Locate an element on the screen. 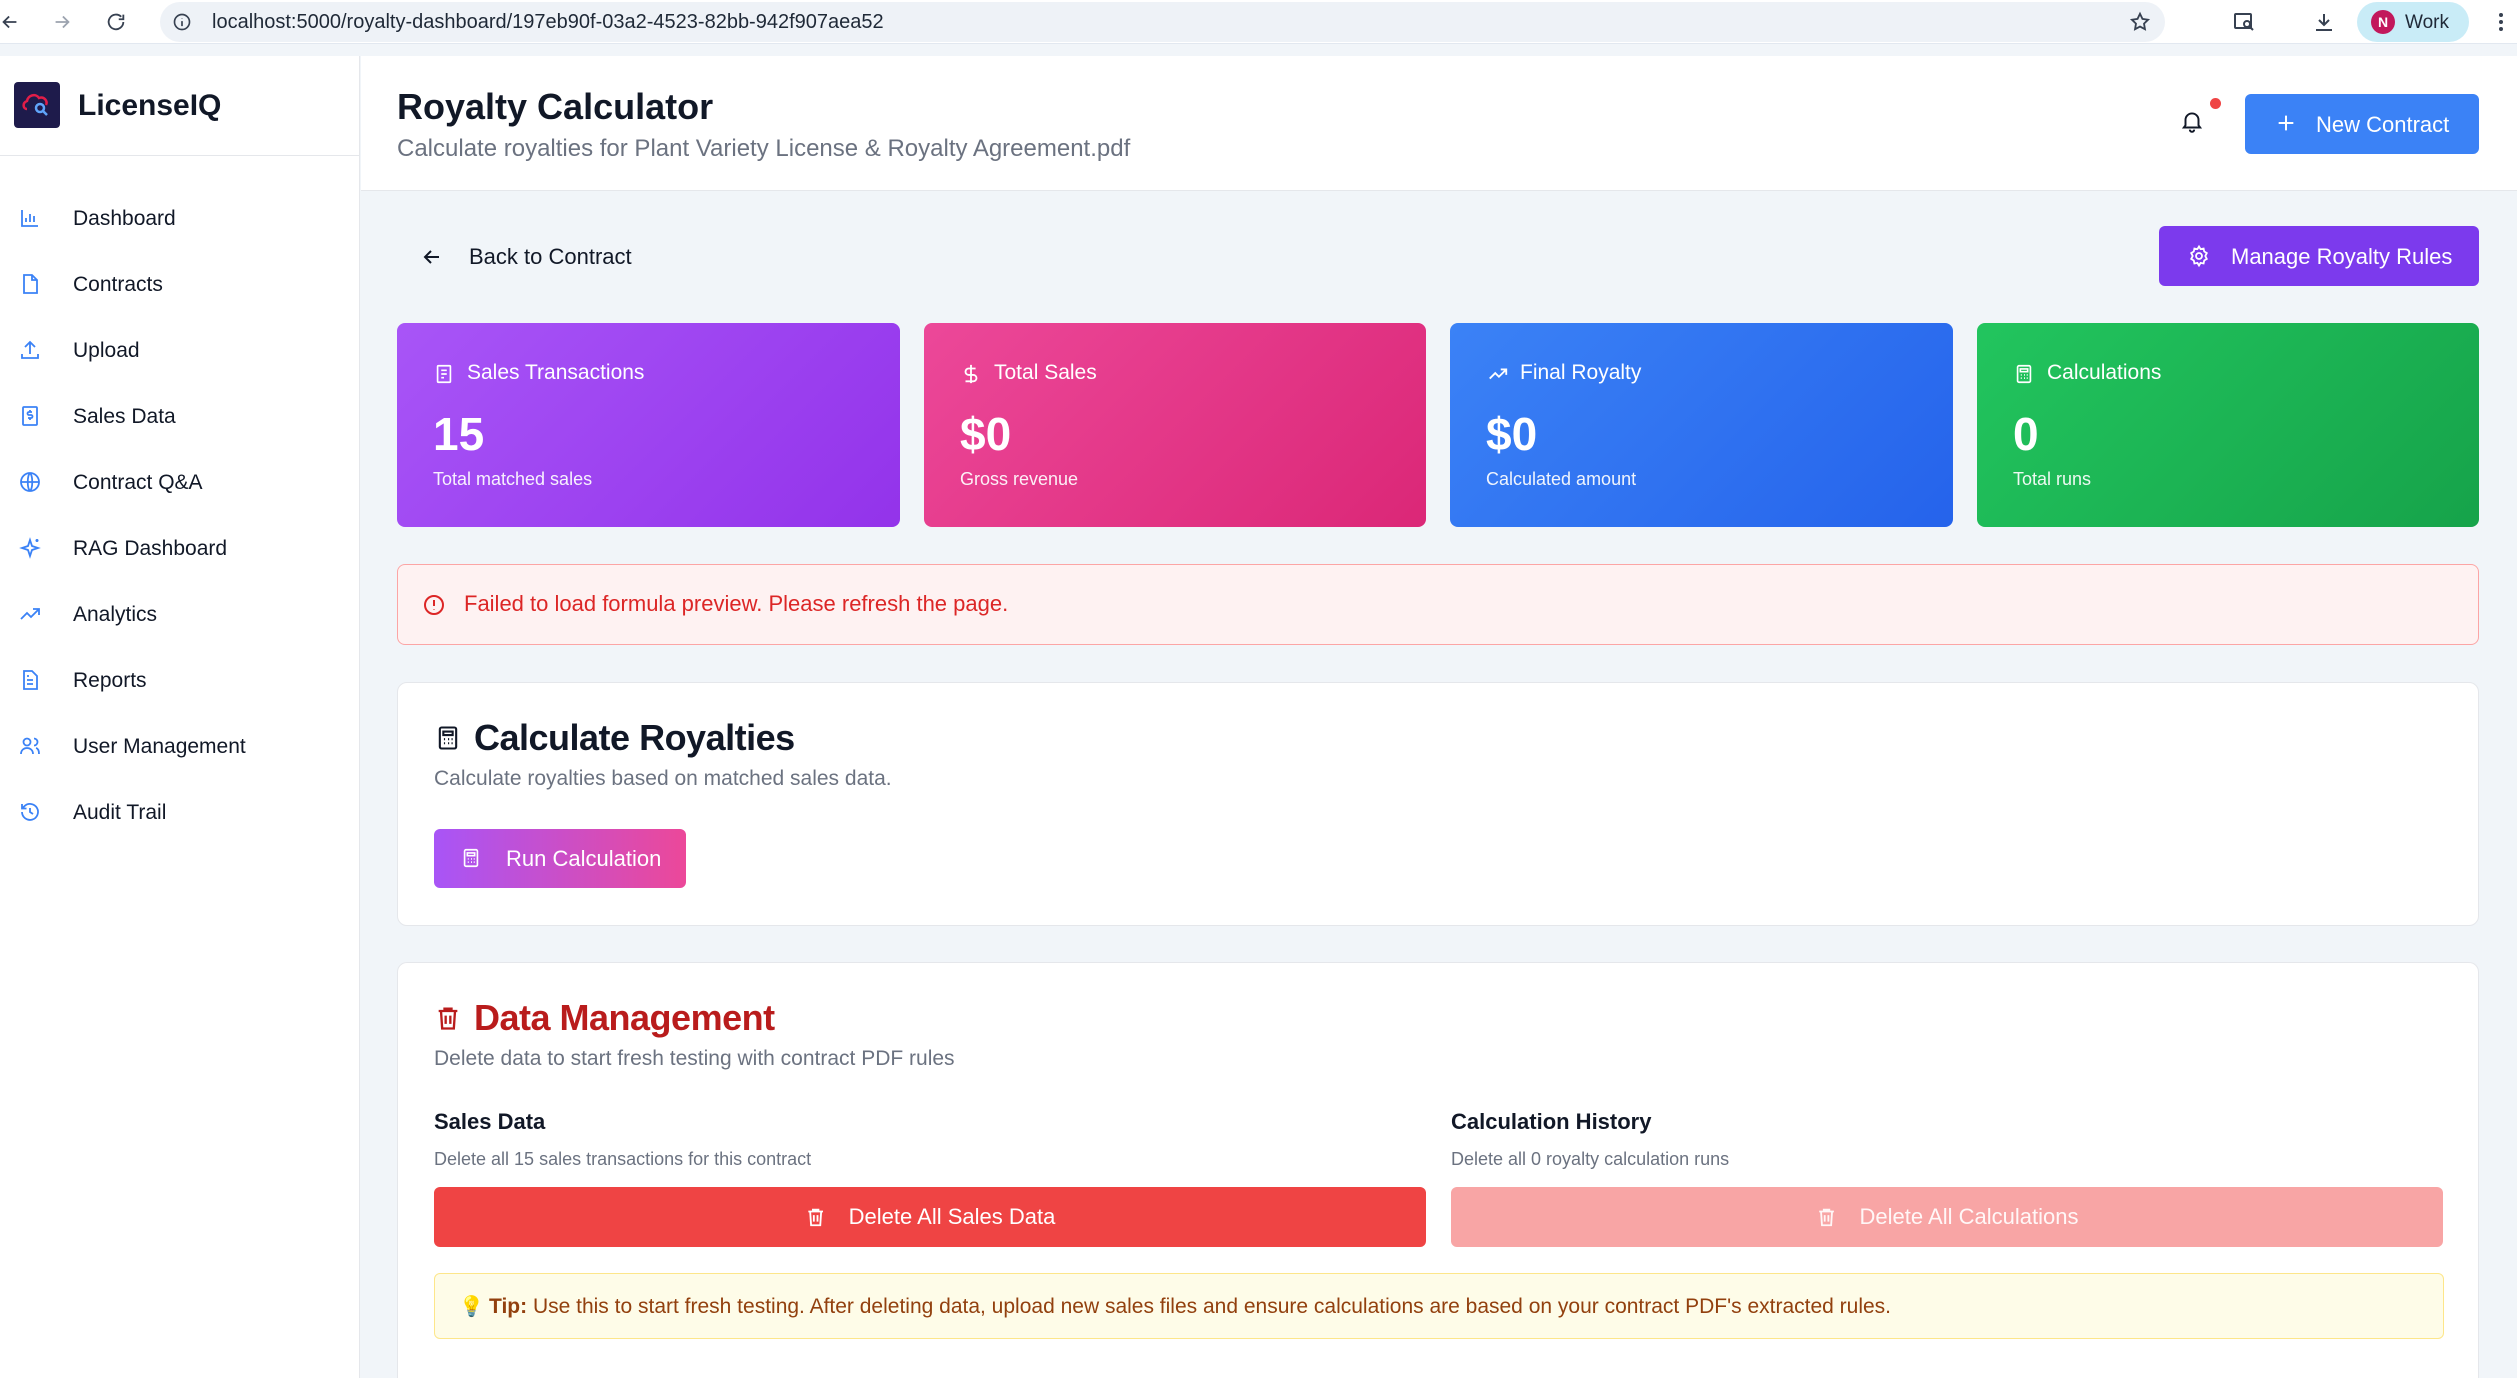 This screenshot has width=2517, height=1378. back-arrow-icon is located at coordinates (12, 22).